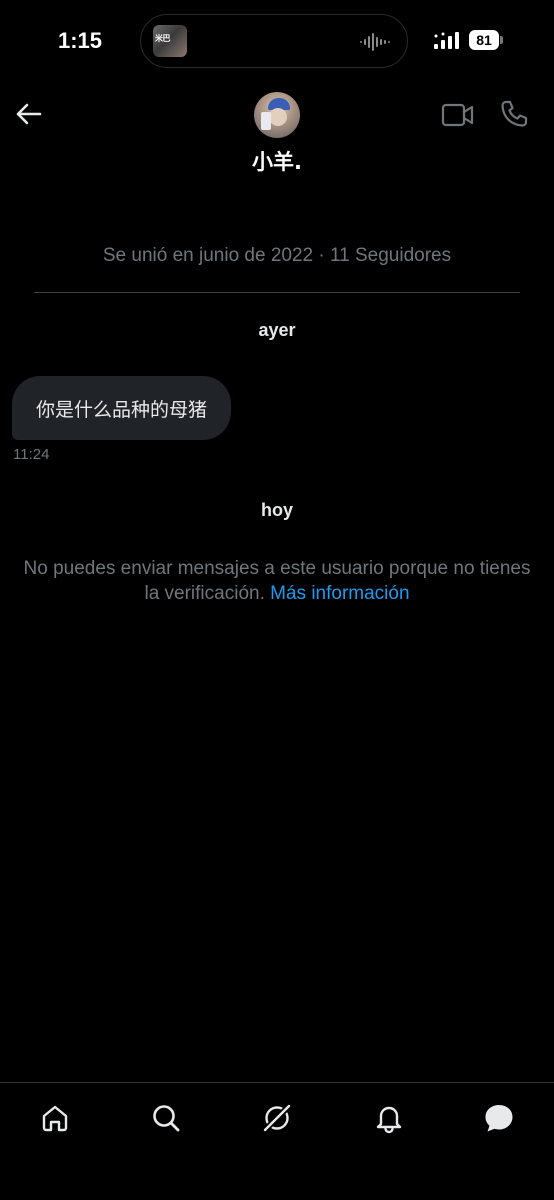 The image size is (554, 1200). I want to click on nav-home, so click(55, 1118).